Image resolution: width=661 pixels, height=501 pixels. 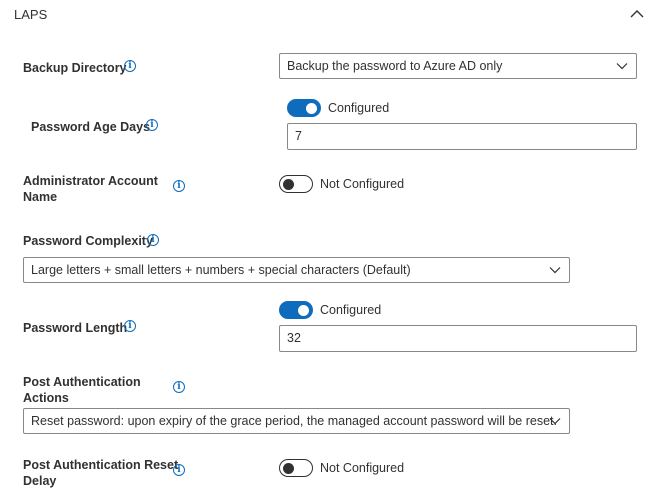 I want to click on password-complexity-label: Password Complexity, so click(x=88, y=241).